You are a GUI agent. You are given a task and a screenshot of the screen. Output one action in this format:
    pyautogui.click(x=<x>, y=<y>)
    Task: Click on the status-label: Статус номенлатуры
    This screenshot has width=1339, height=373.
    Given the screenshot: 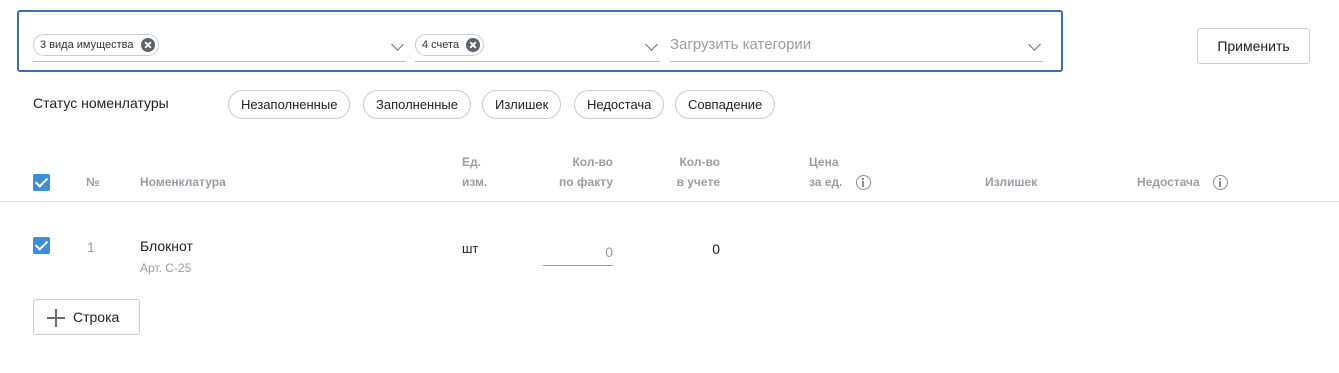 What is the action you would take?
    pyautogui.click(x=101, y=103)
    